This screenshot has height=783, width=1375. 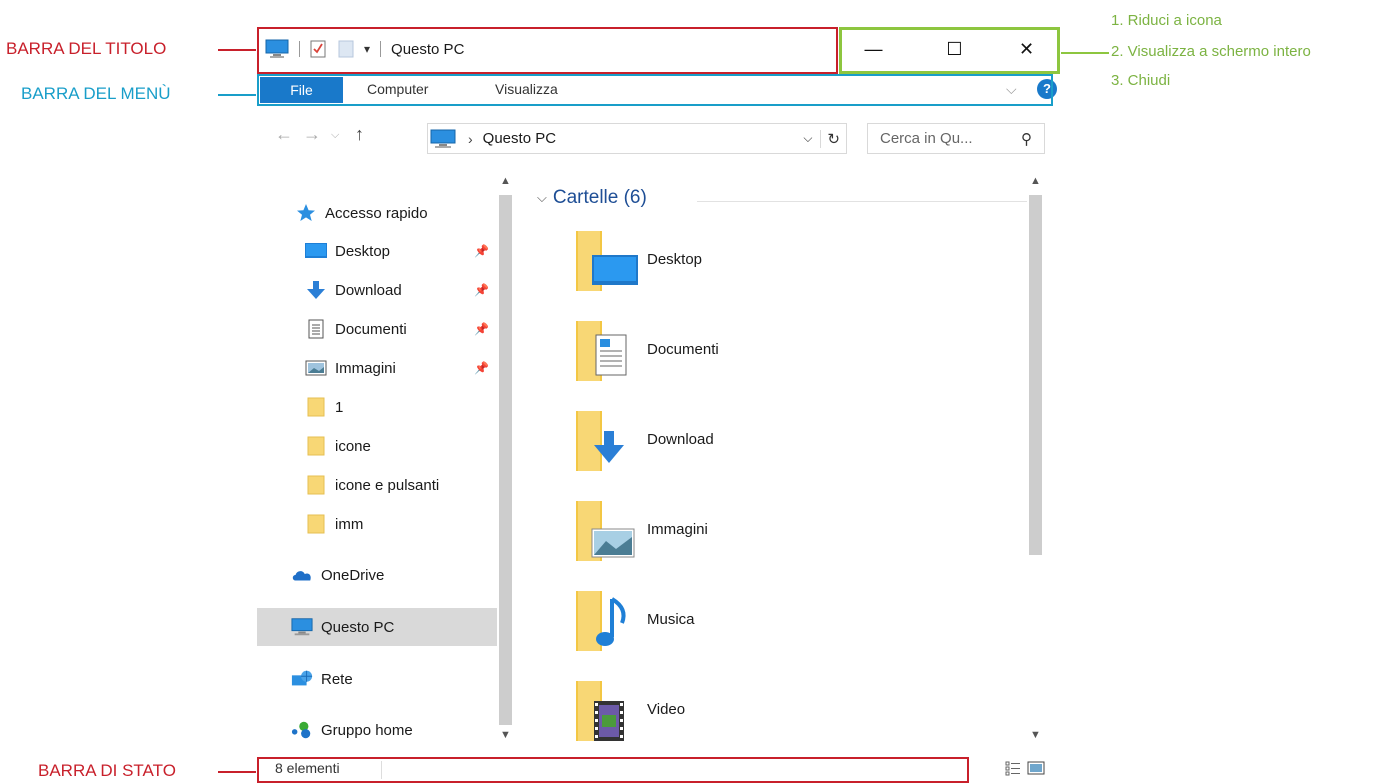 I want to click on annotation-title-bar: BARRA DEL TITOLO, so click(x=86, y=48).